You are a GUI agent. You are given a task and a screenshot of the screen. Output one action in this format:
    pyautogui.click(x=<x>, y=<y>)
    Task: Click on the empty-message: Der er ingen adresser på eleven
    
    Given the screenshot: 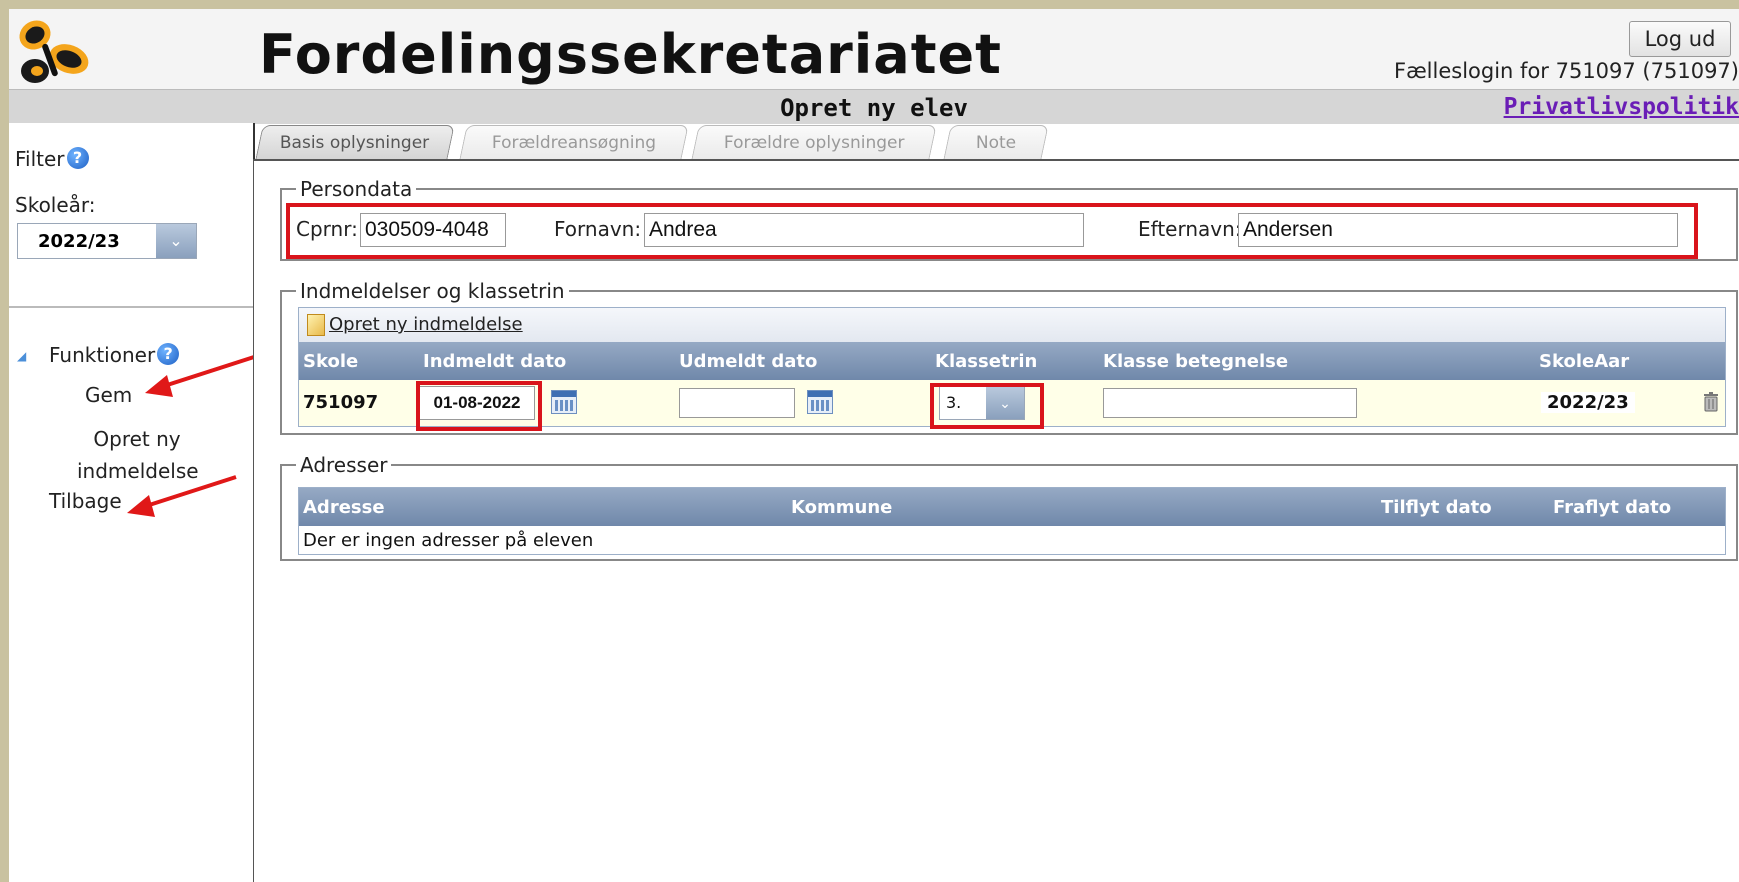 What is the action you would take?
    pyautogui.click(x=448, y=540)
    